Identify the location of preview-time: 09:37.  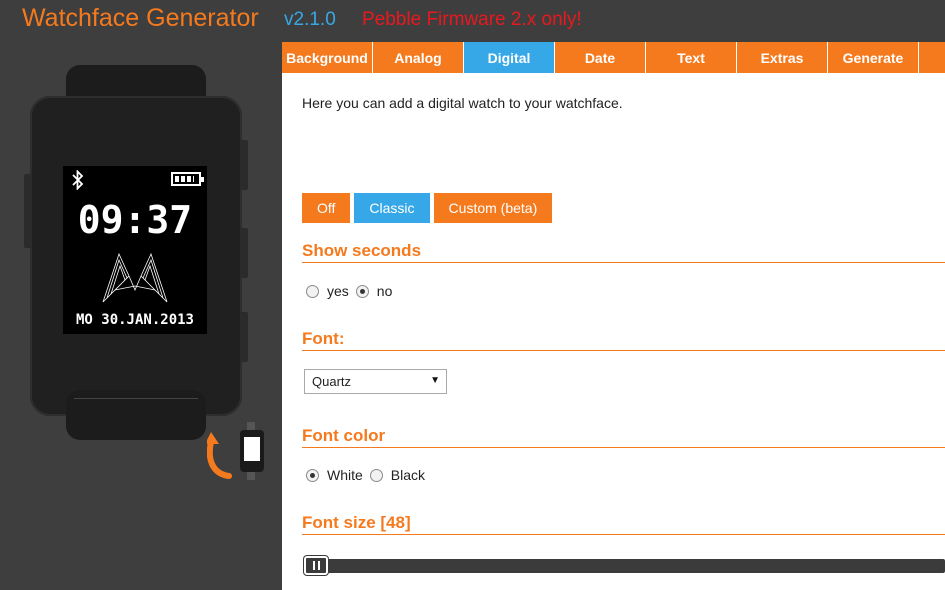
(135, 220).